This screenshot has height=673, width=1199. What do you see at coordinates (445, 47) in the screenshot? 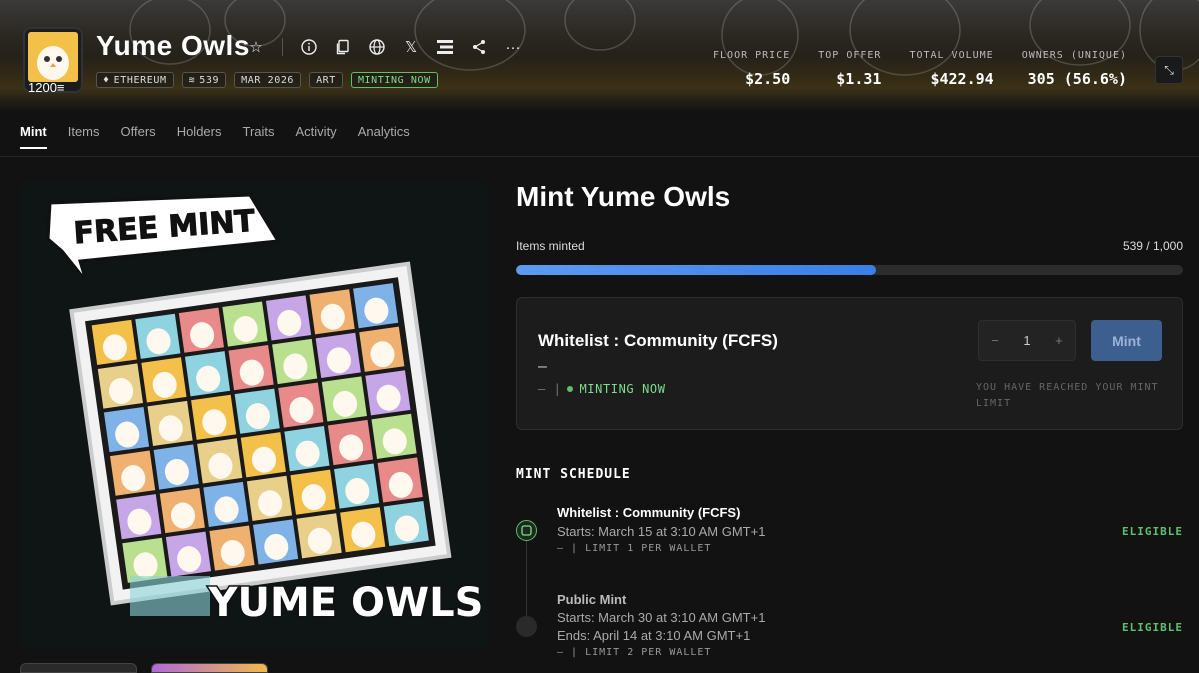
I see `marketplace-icon` at bounding box center [445, 47].